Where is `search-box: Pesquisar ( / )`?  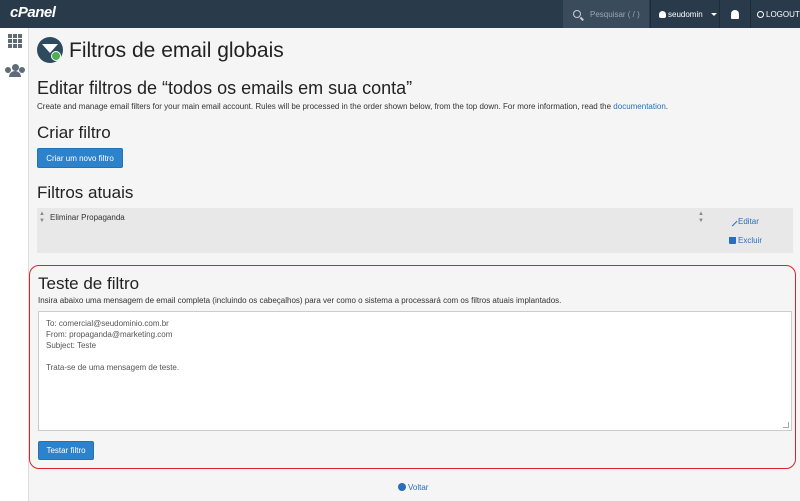
search-box: Pesquisar ( / ) is located at coordinates (606, 14).